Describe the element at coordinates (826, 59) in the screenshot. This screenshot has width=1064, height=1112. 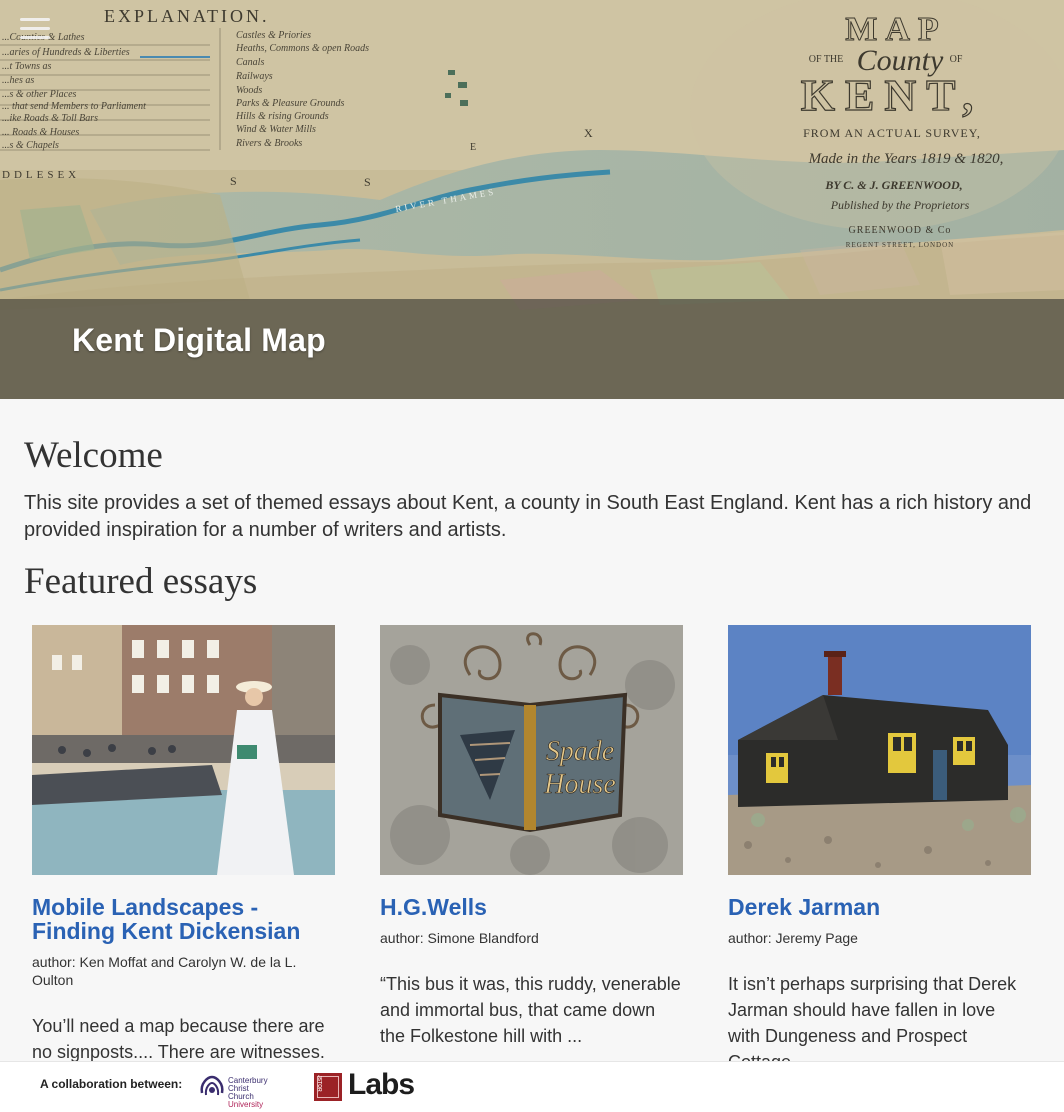
I see `svg-text: OF THE` at that location.